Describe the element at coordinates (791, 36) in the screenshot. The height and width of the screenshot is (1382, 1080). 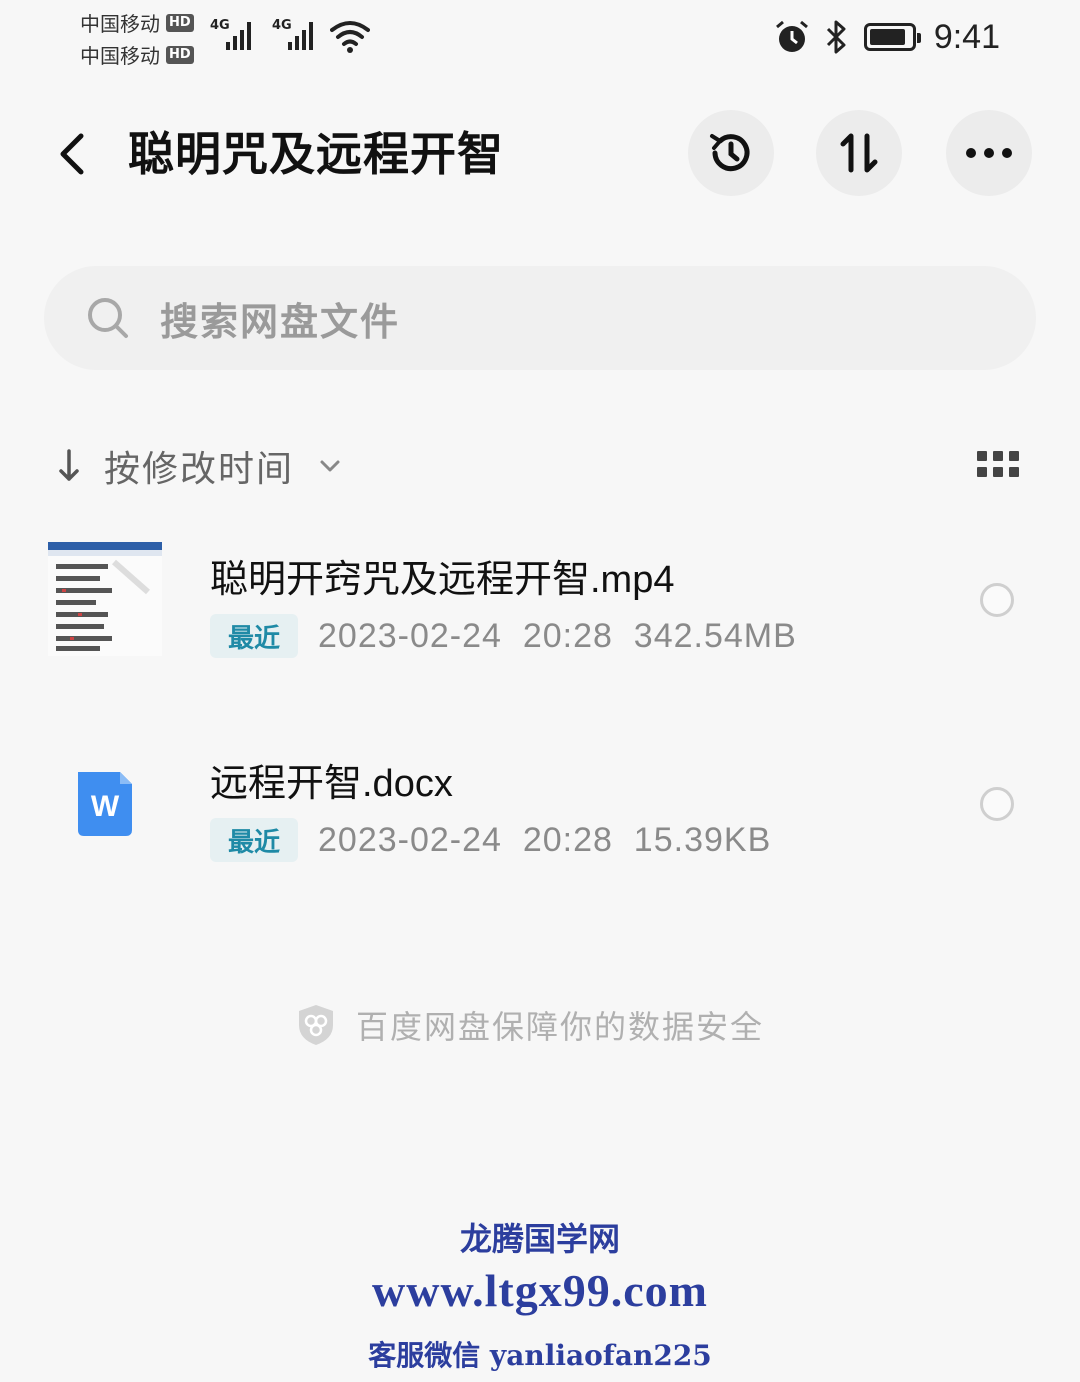
I see `alarm-icon` at that location.